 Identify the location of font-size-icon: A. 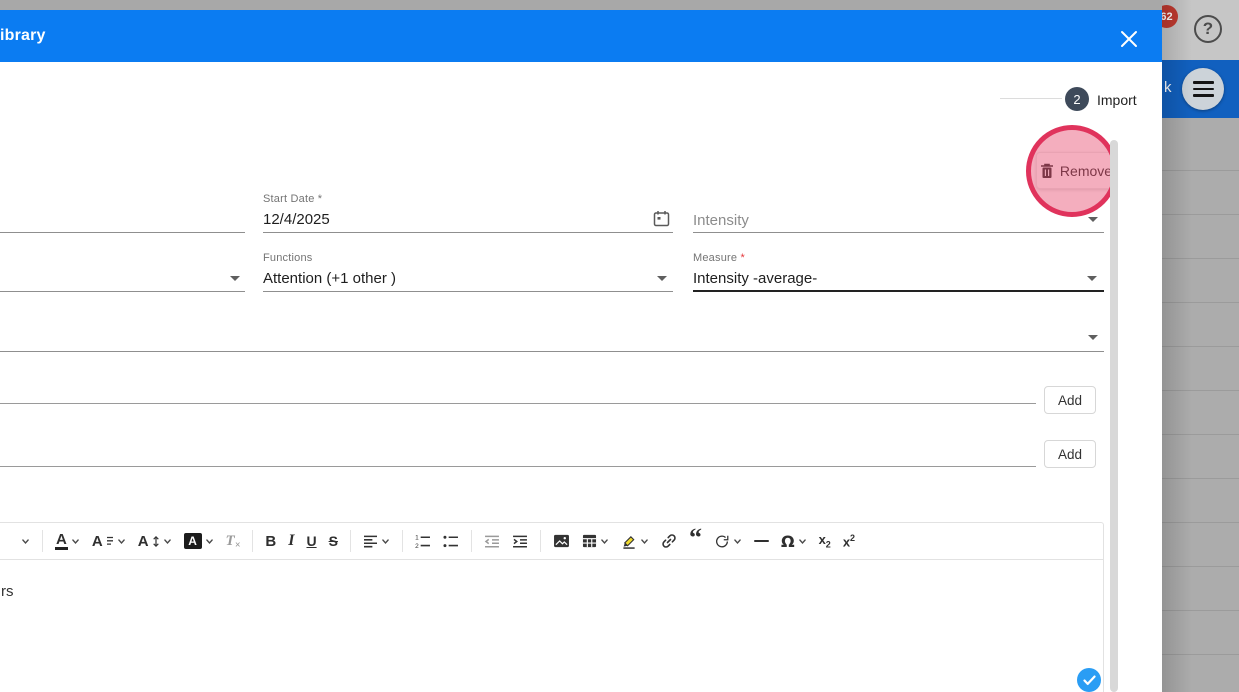
(155, 541).